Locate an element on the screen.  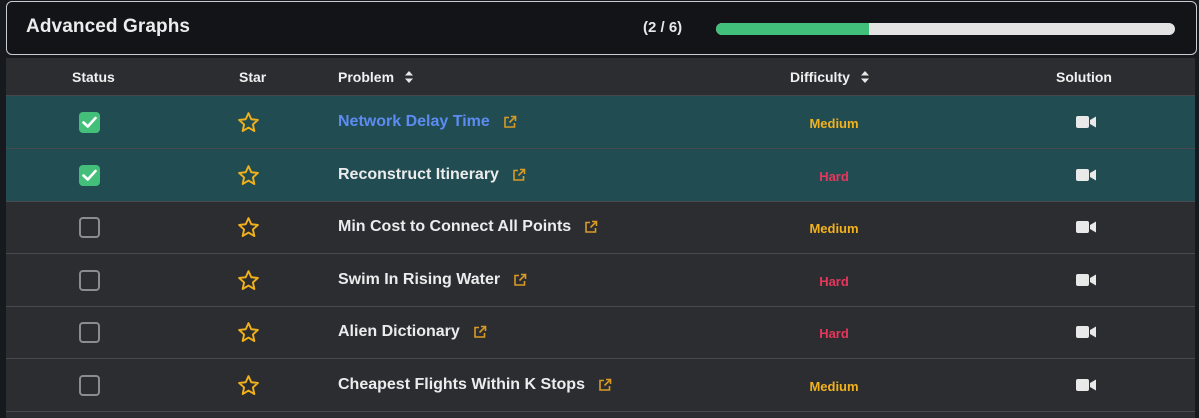
progress-count: (2 / 6) is located at coordinates (663, 27).